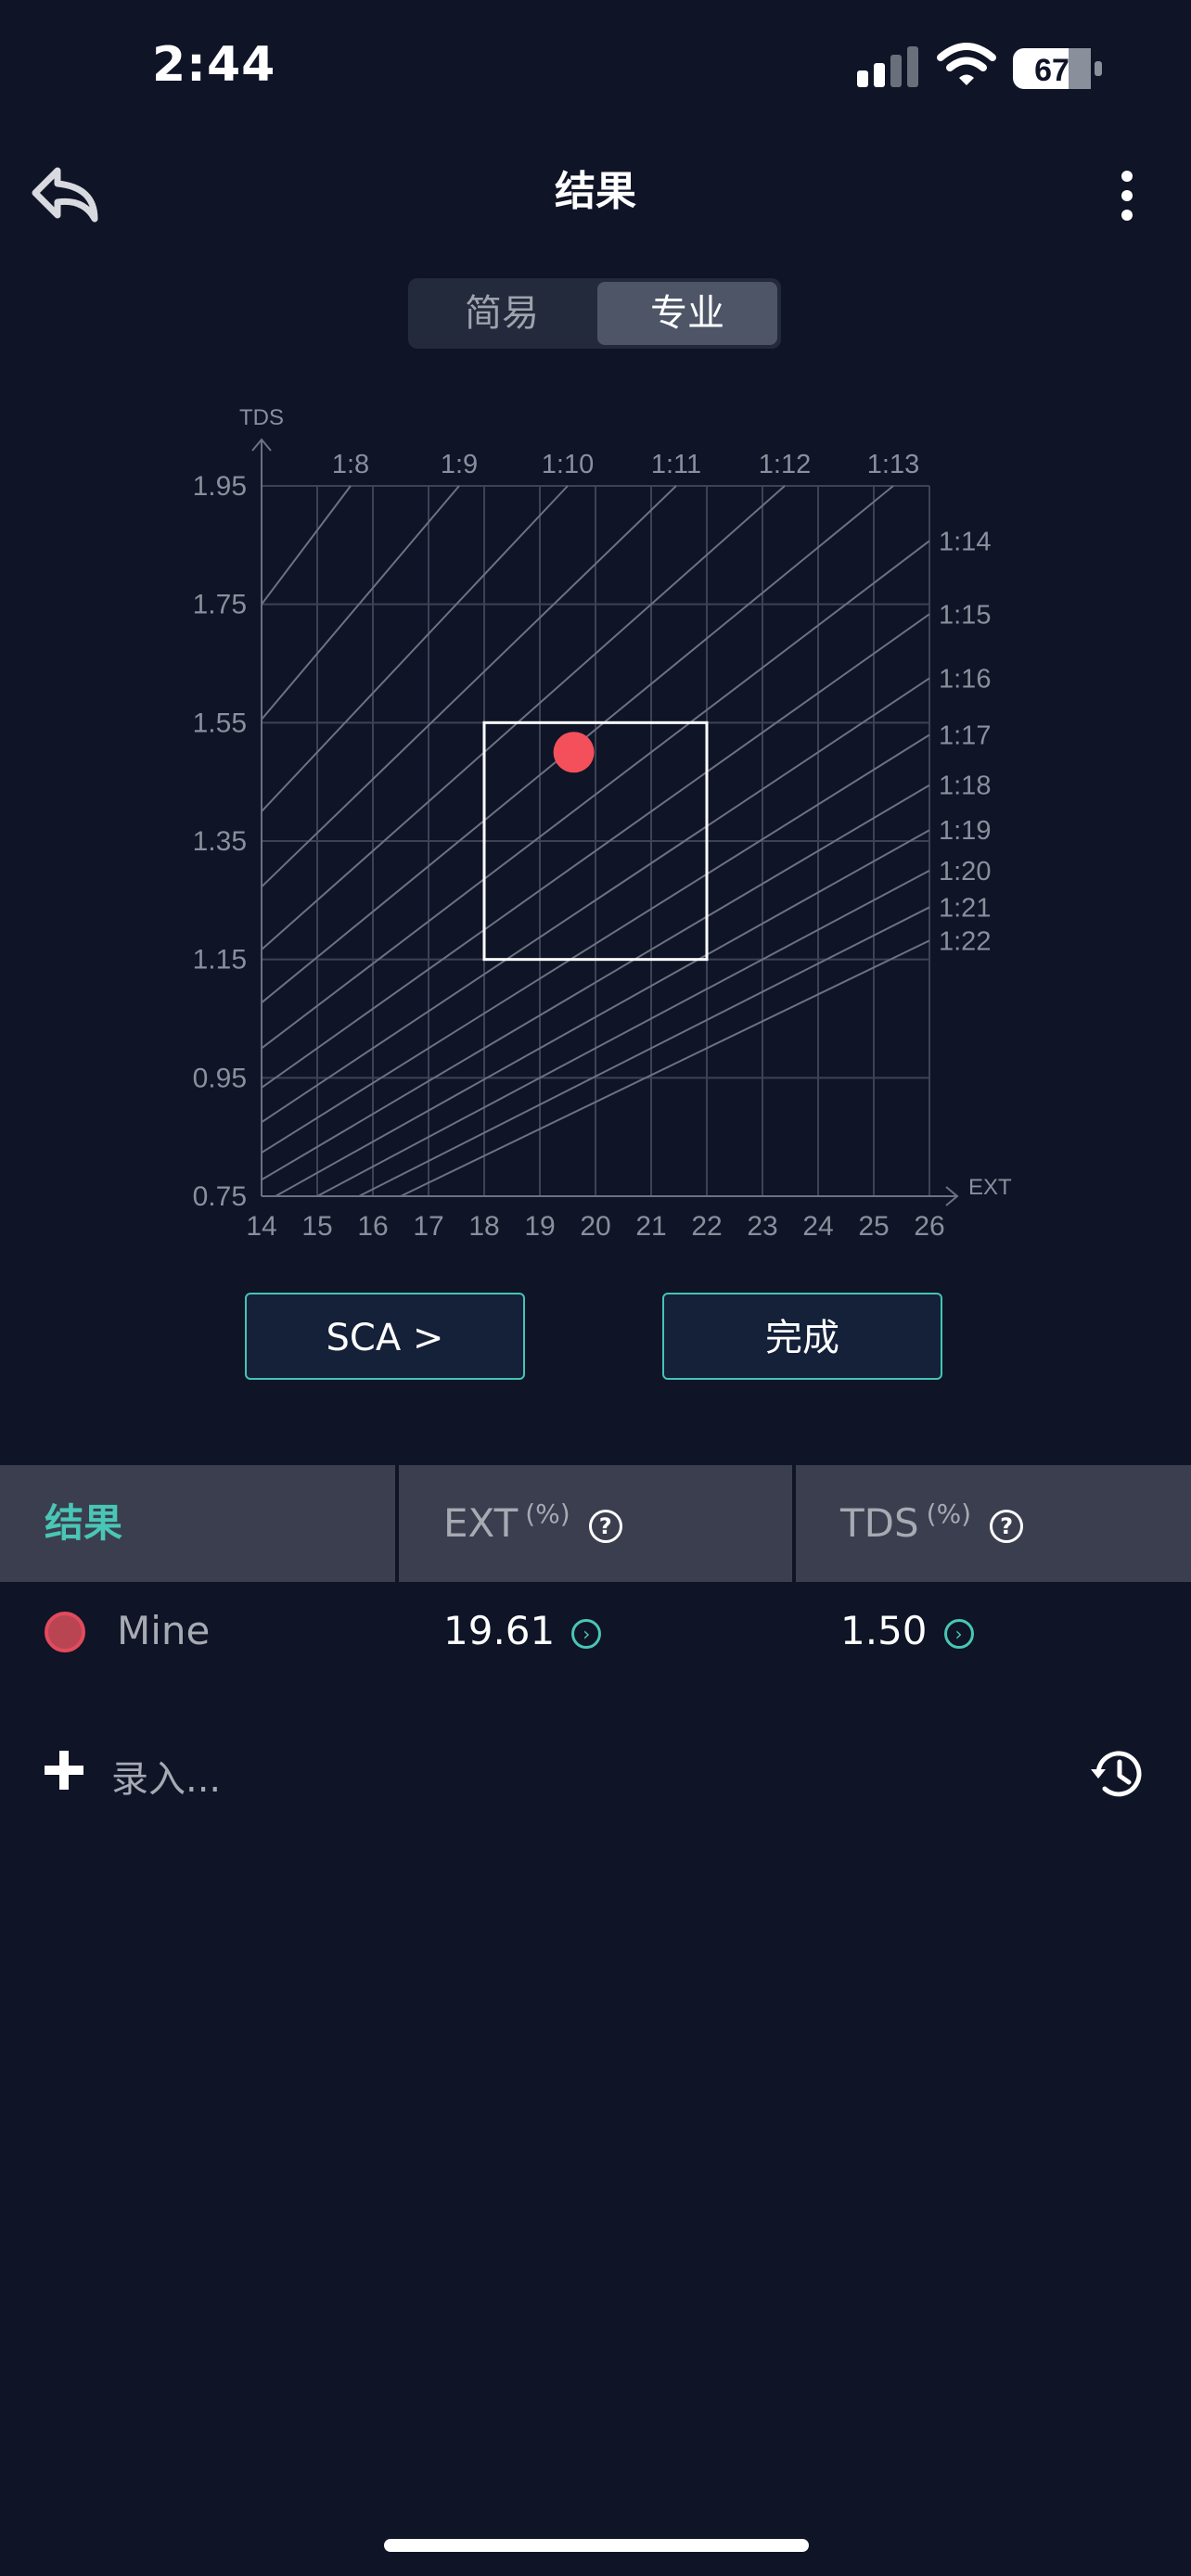 This screenshot has height=2576, width=1191. I want to click on battery-level: 67, so click(1051, 71).